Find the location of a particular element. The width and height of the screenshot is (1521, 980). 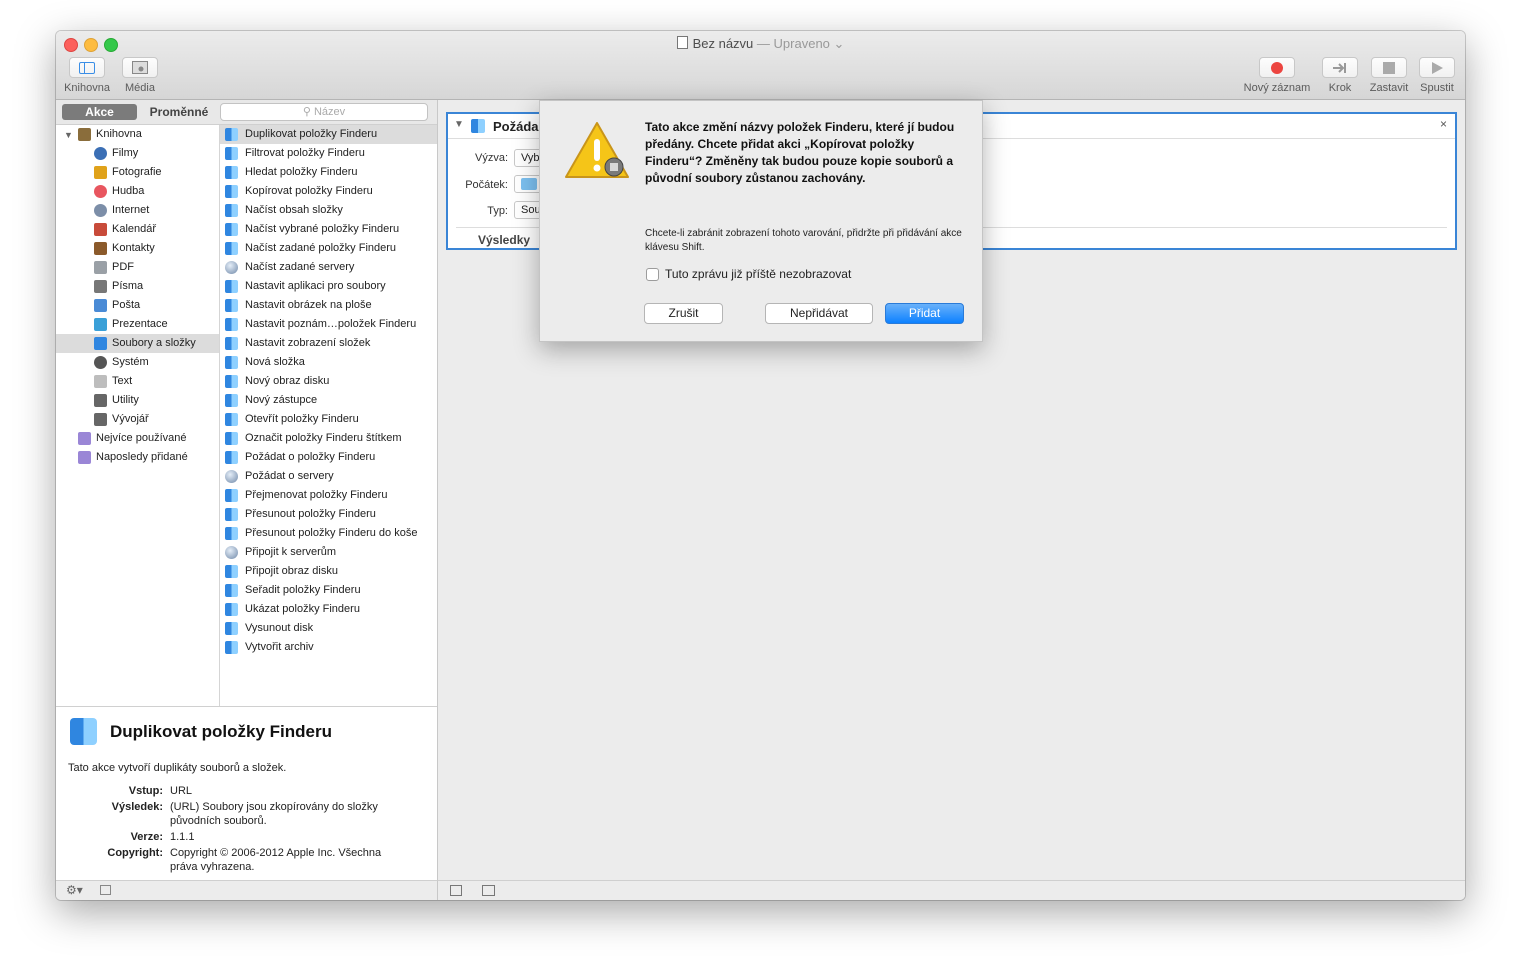

action-item: Požádat o servery is located at coordinates (328, 476).